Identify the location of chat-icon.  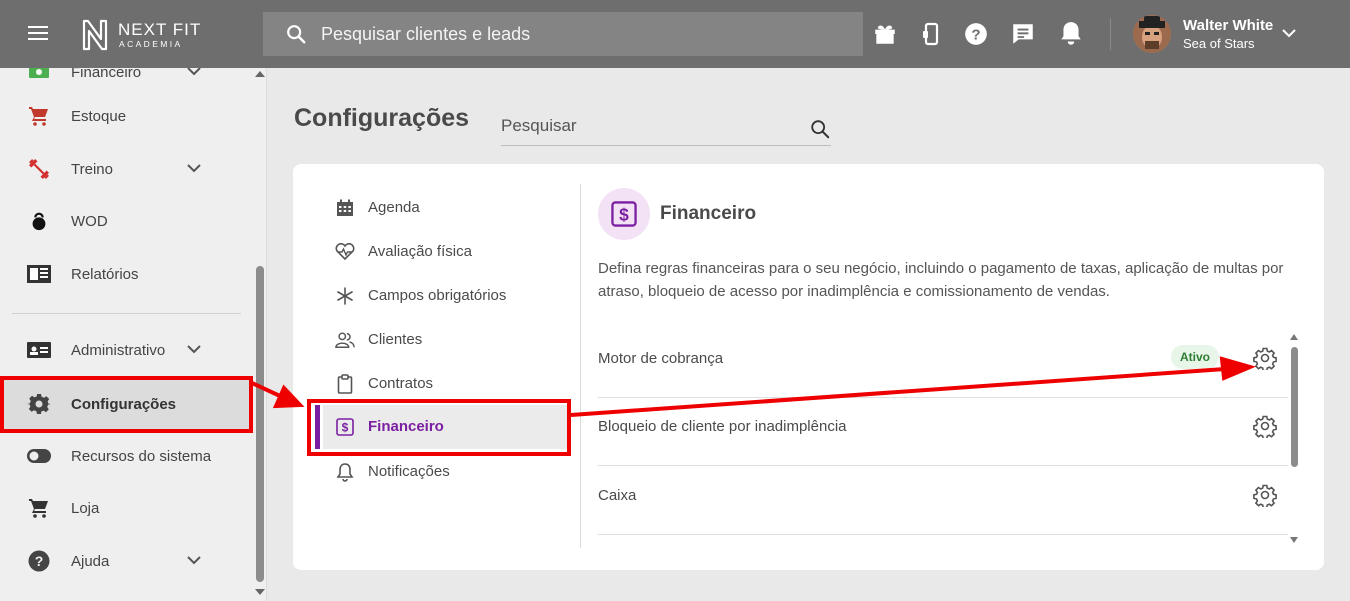
(1023, 34).